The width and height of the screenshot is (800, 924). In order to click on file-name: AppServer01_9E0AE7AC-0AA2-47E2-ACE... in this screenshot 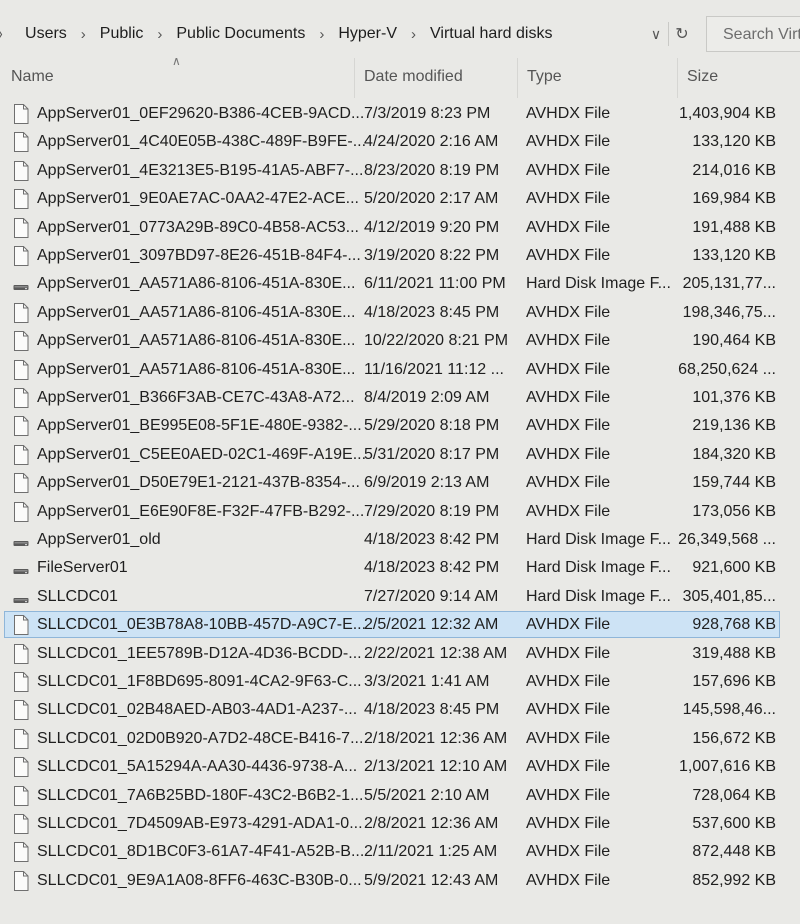, I will do `click(198, 199)`.